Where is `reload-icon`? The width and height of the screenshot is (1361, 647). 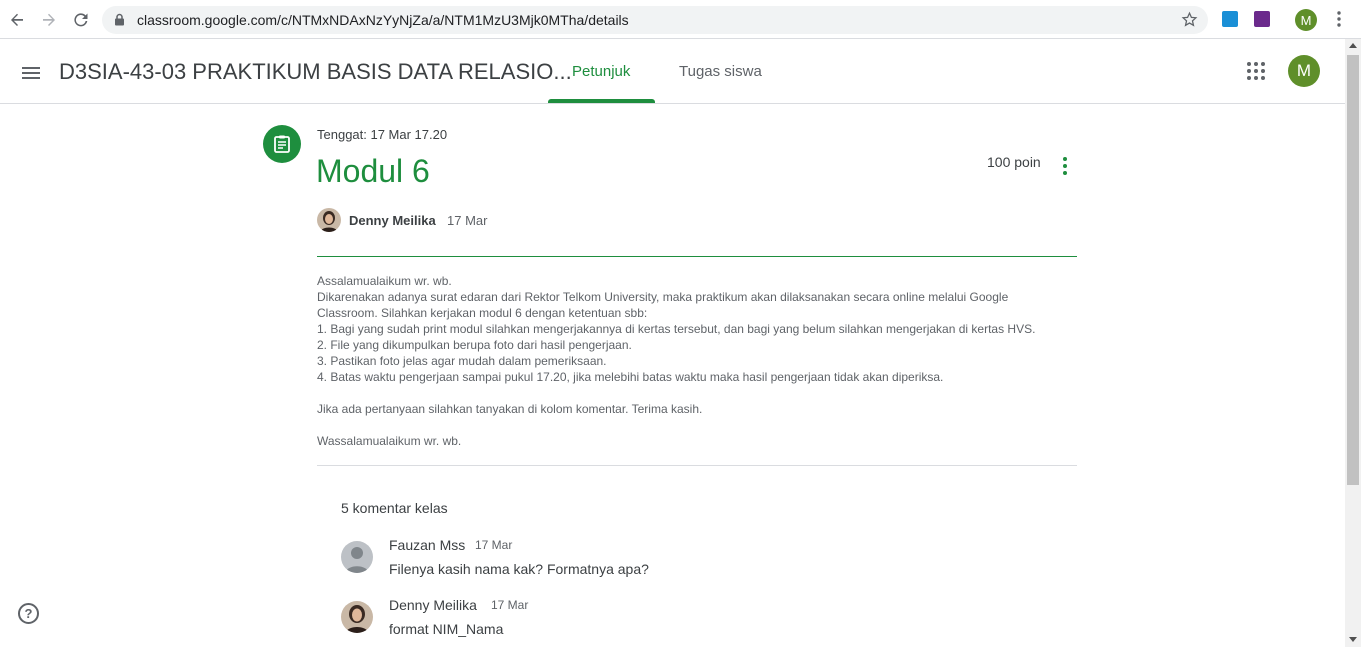
reload-icon is located at coordinates (81, 20).